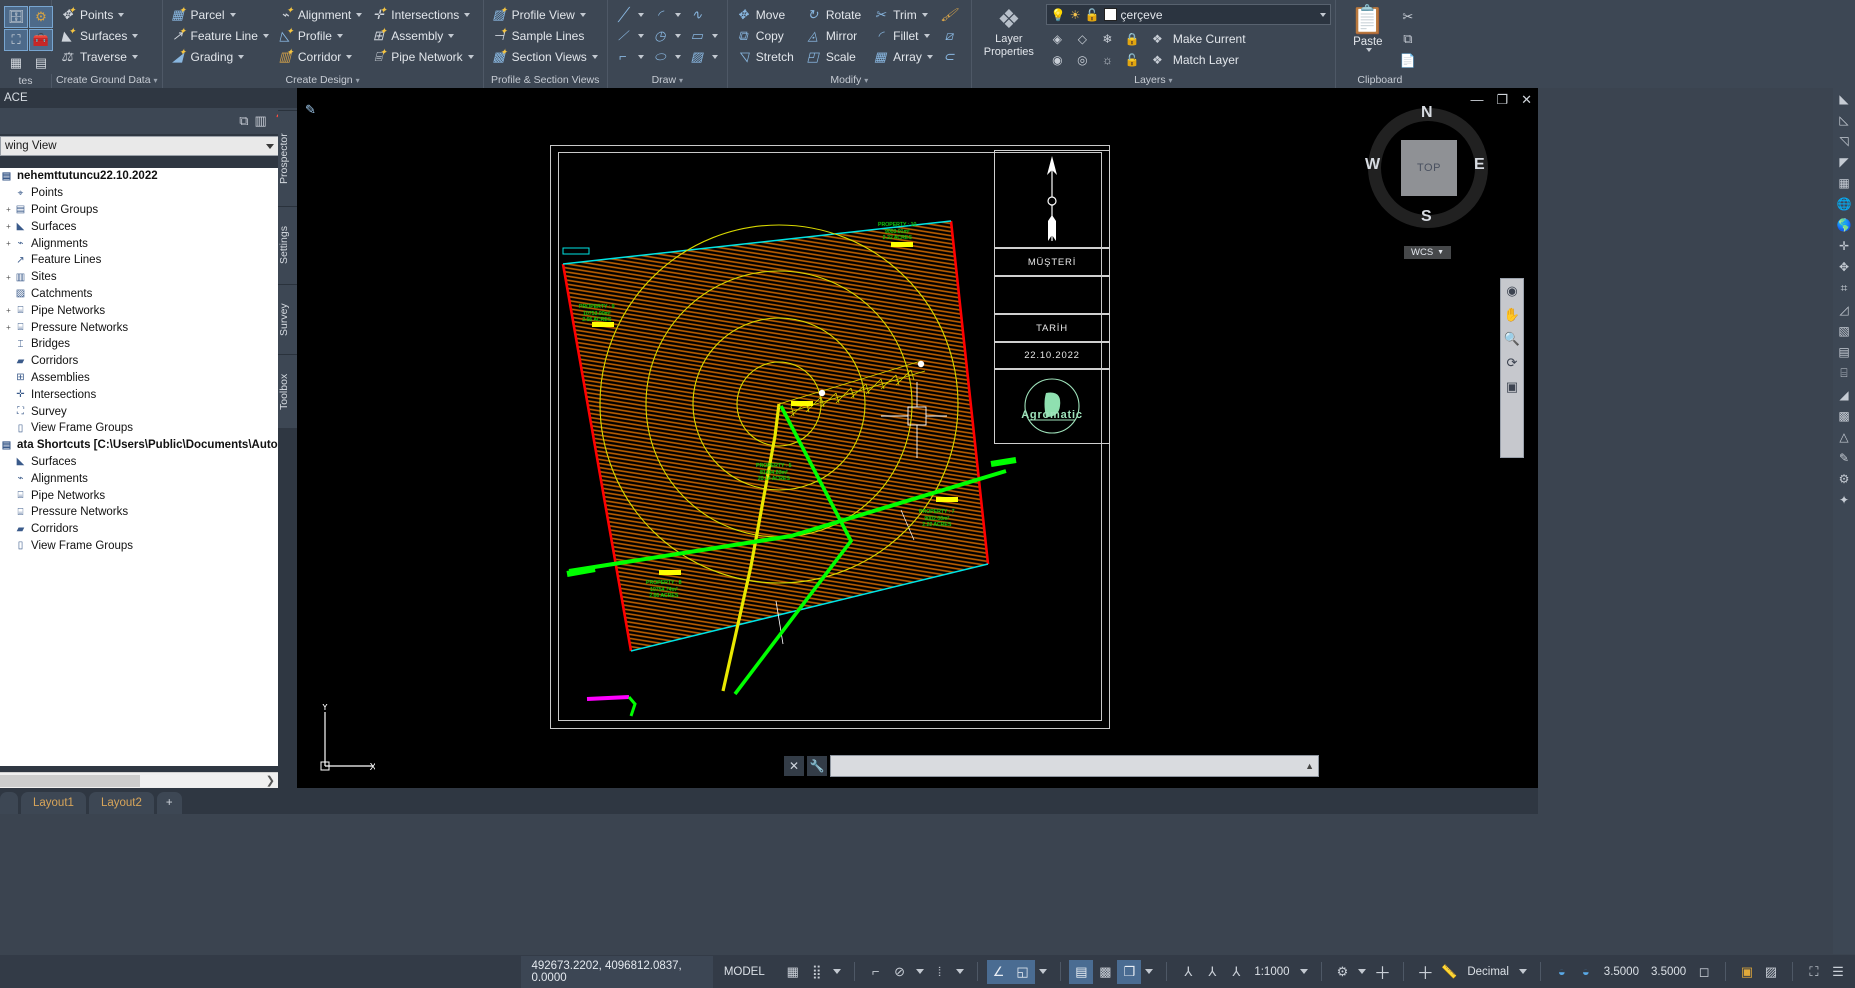 The image size is (1855, 988). What do you see at coordinates (1431, 181) in the screenshot?
I see `viewcube: TOP N S E W WCS ▼` at bounding box center [1431, 181].